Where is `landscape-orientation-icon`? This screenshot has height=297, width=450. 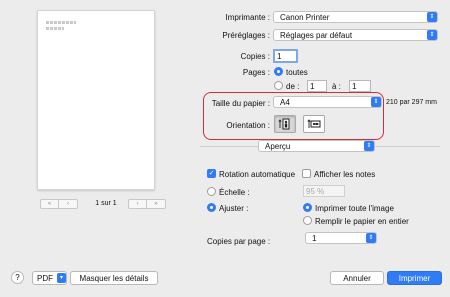 landscape-orientation-icon is located at coordinates (314, 123).